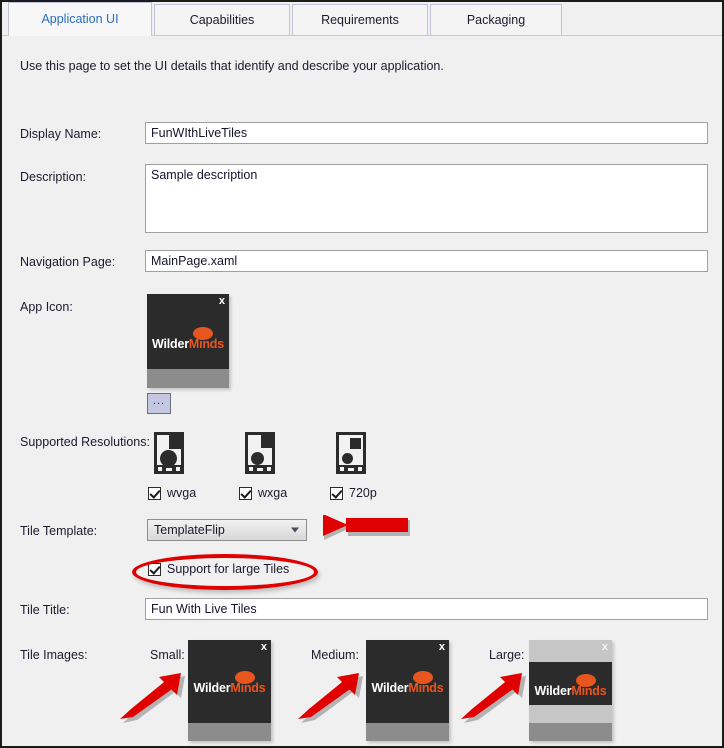 The width and height of the screenshot is (724, 748). What do you see at coordinates (53, 177) in the screenshot?
I see `description-label: Description:` at bounding box center [53, 177].